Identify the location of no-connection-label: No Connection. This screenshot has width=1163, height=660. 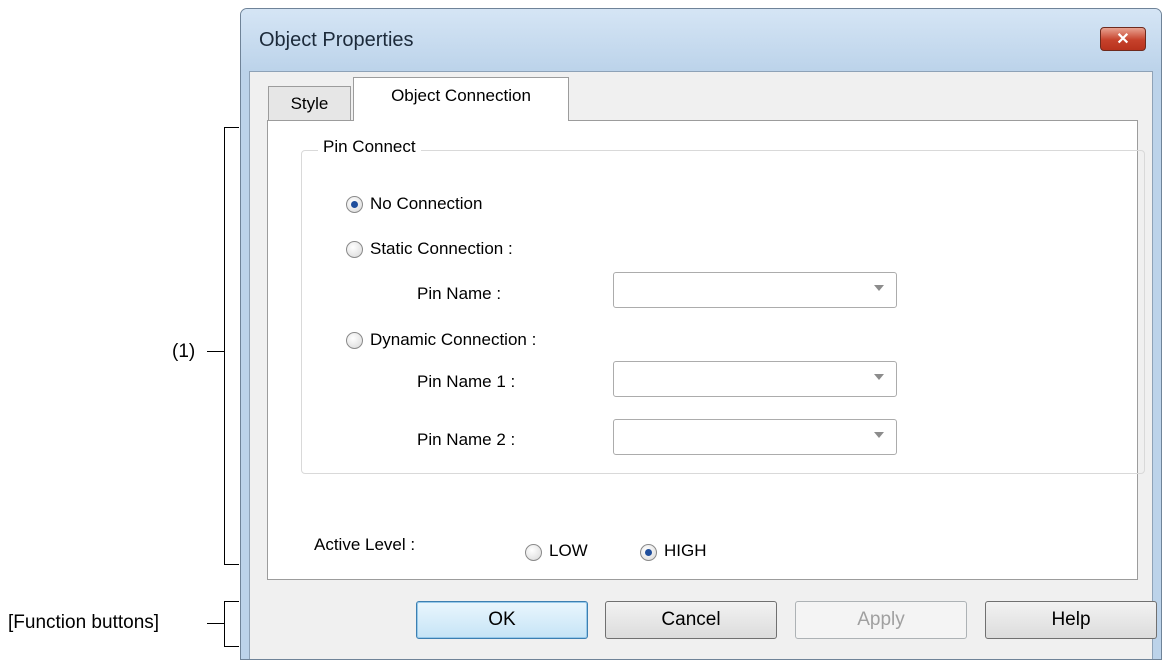
(426, 204).